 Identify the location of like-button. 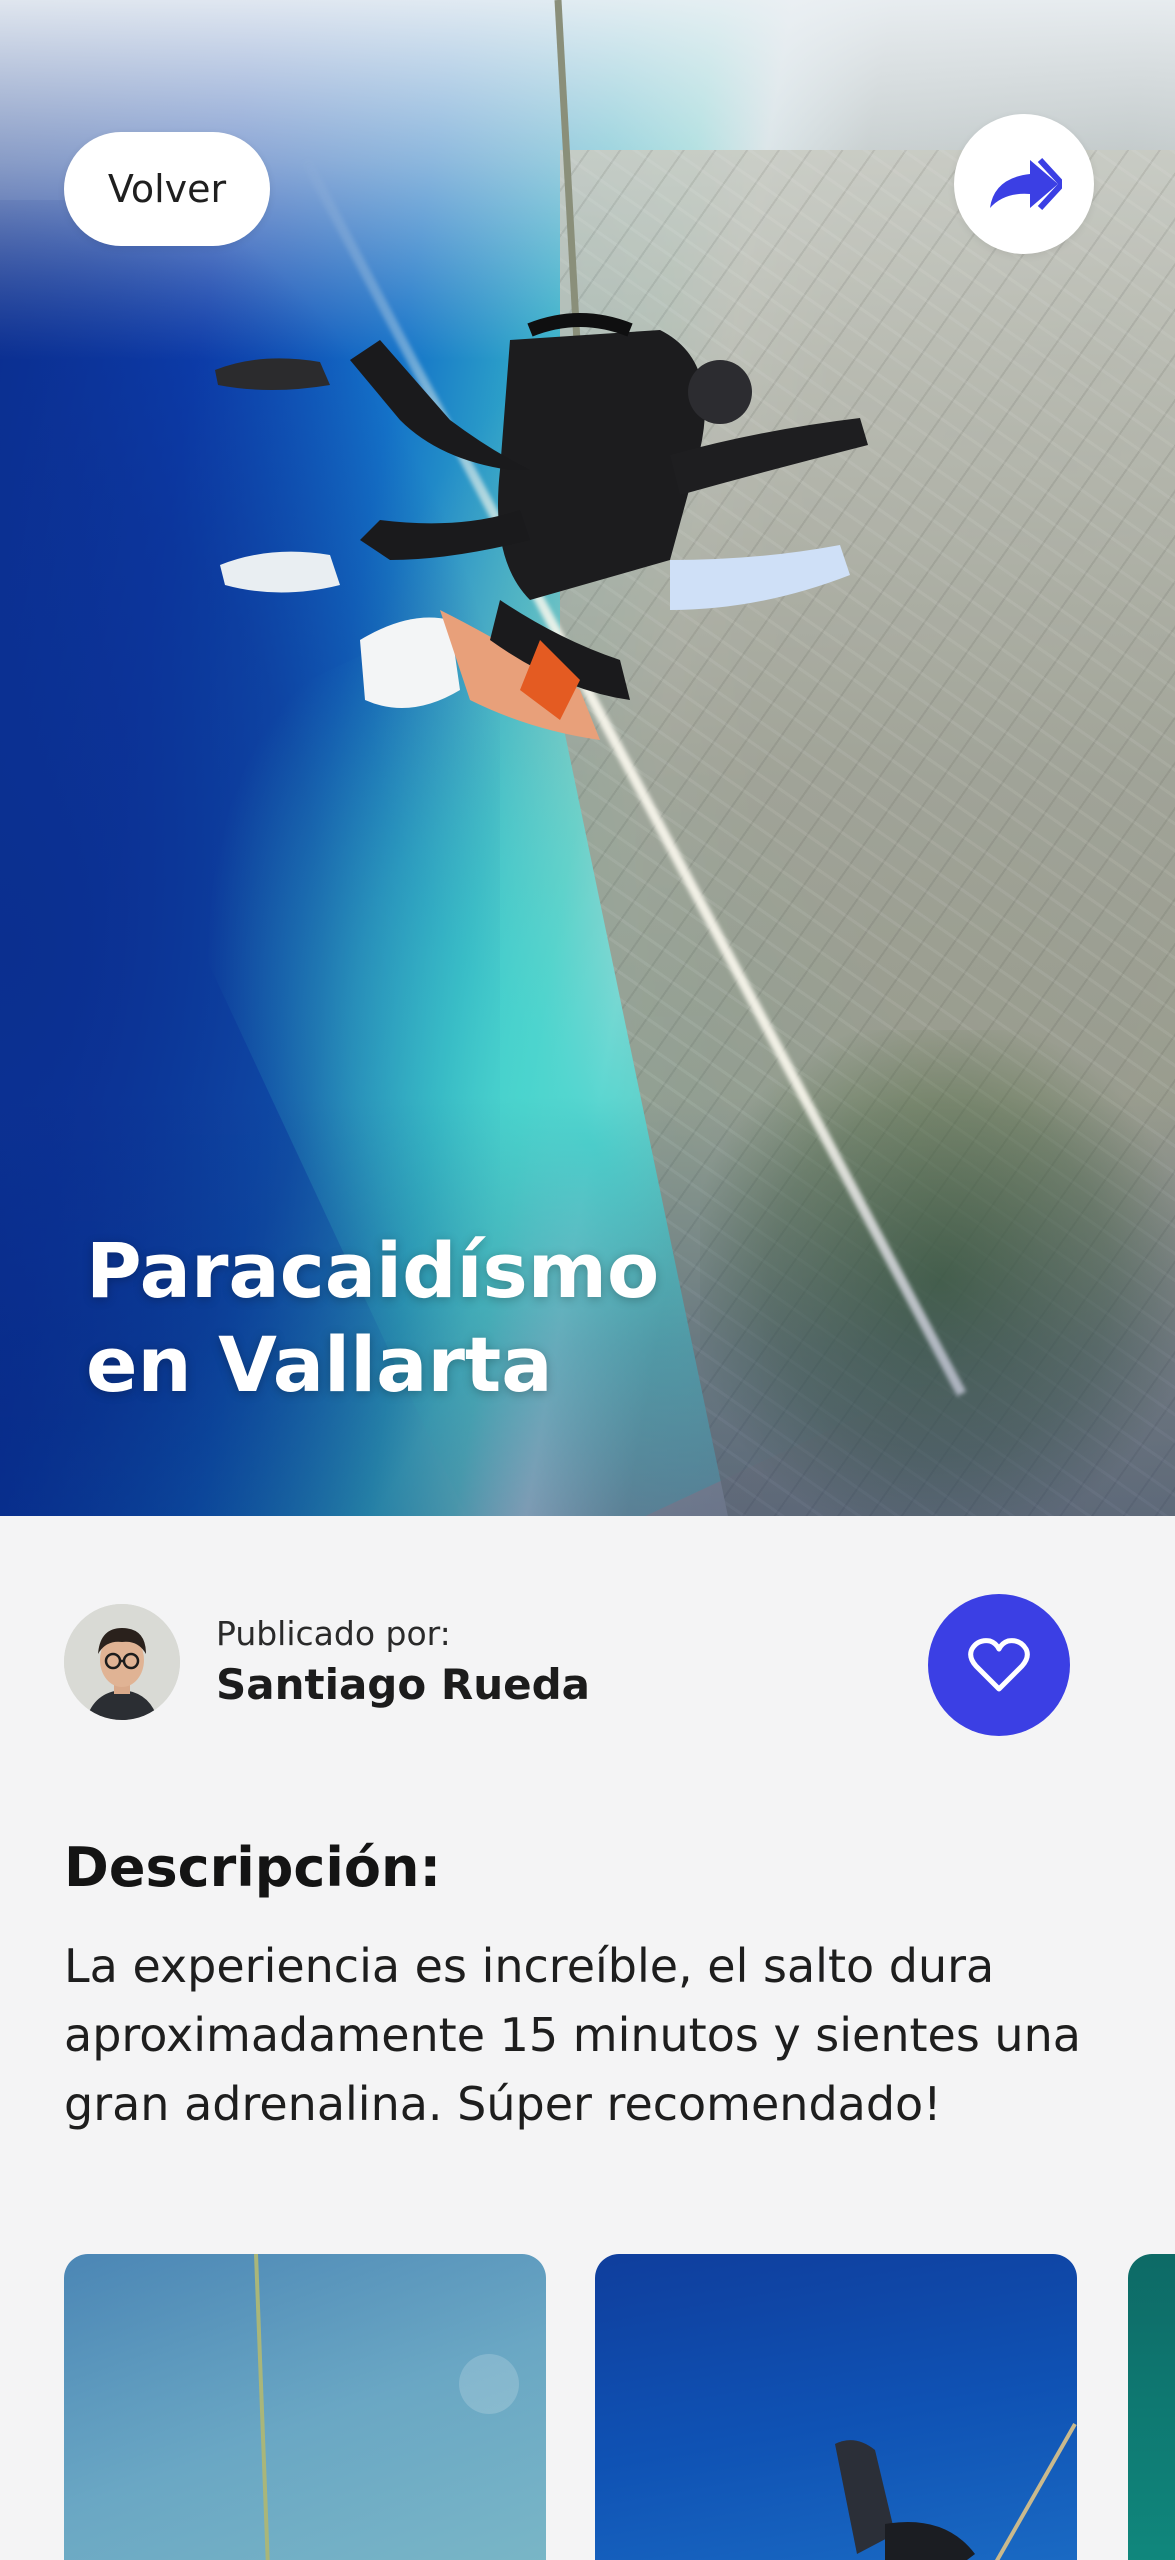
(999, 1665).